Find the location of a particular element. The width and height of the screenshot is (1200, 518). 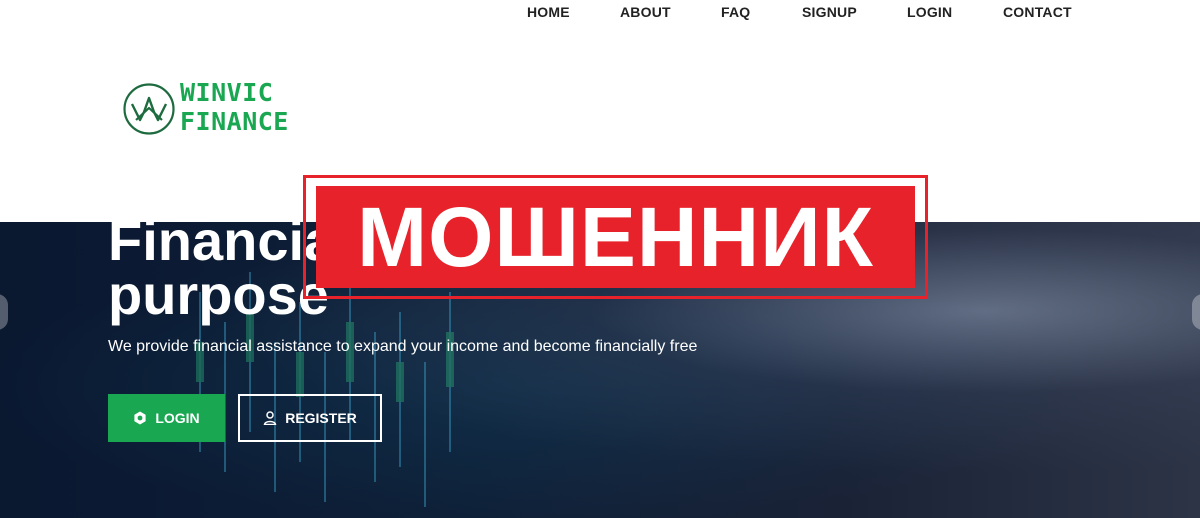

stamp-fill: МОШЕННИК is located at coordinates (615, 237).